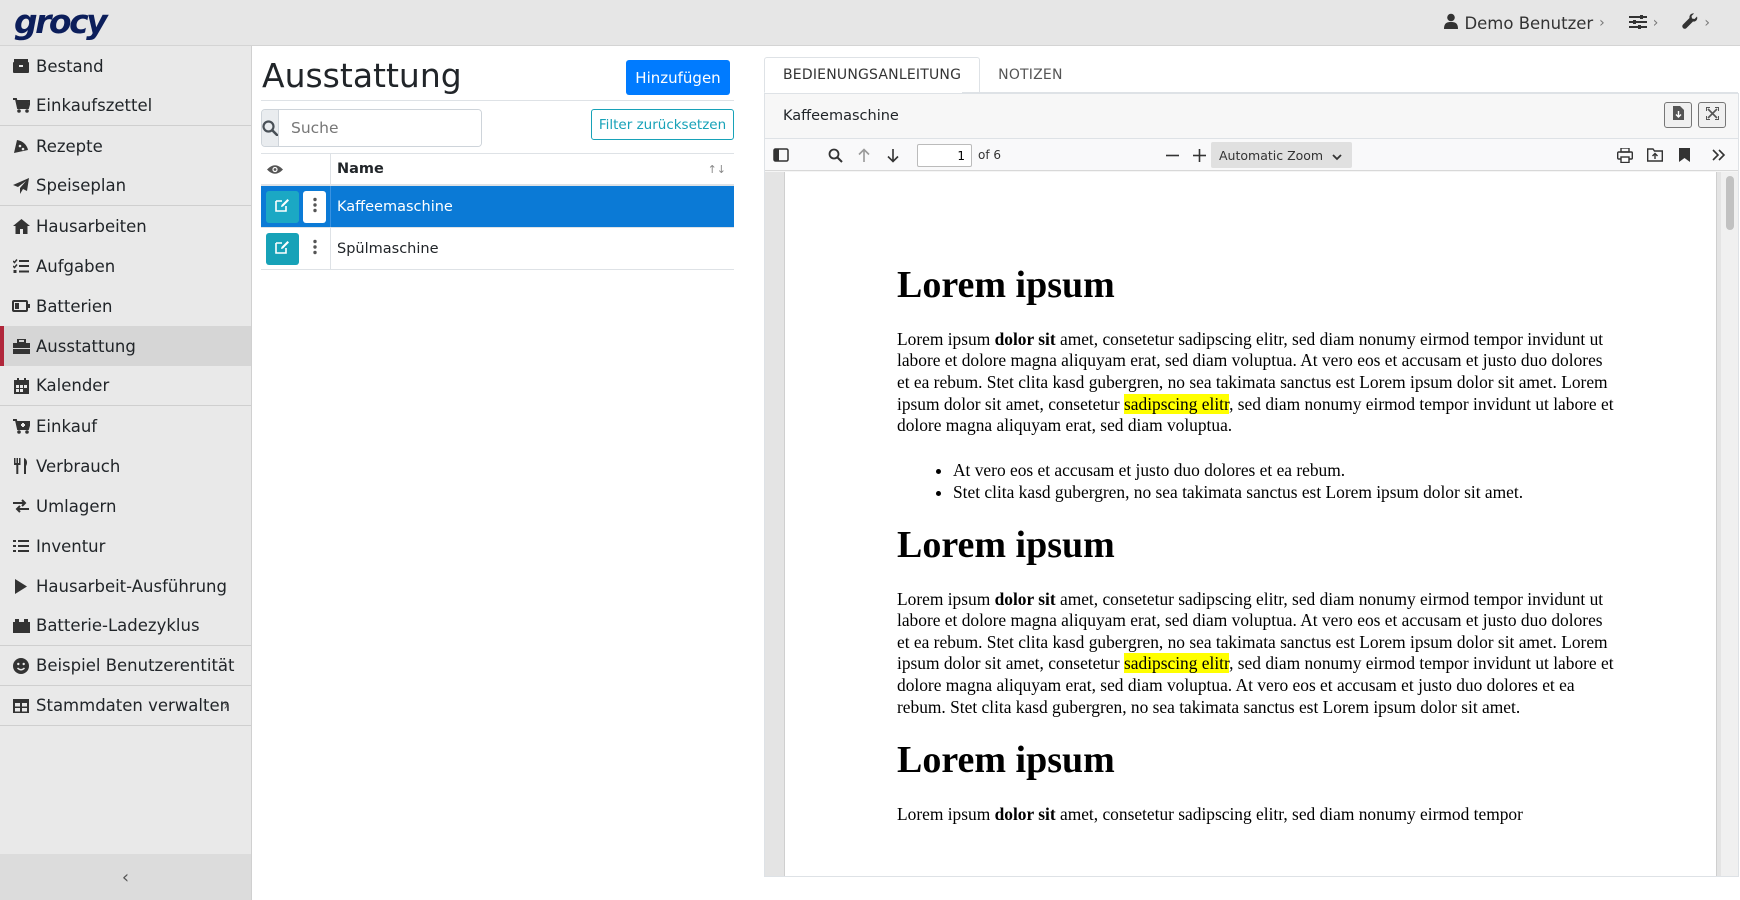 This screenshot has width=1740, height=900. Describe the element at coordinates (296, 169) in the screenshot. I see `column-visibility-toggle` at that location.